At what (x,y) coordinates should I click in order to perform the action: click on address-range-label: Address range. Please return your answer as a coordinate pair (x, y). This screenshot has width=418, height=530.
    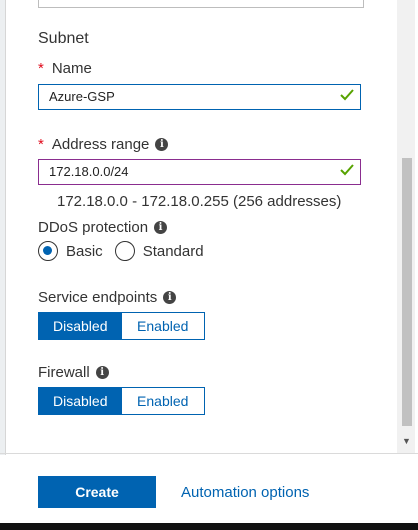
    Looking at the image, I should click on (100, 144).